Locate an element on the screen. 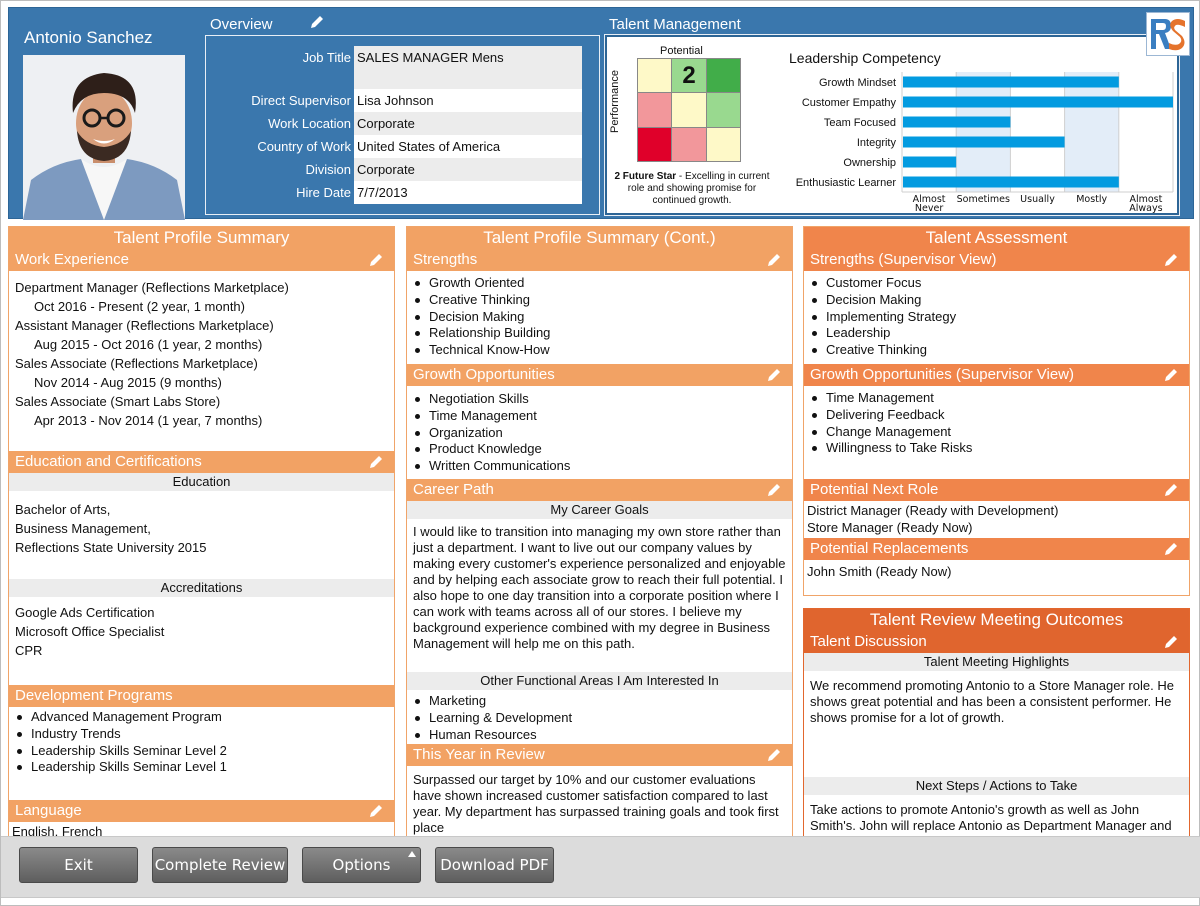 The height and width of the screenshot is (906, 1200). education-subheader: Education is located at coordinates (201, 482).